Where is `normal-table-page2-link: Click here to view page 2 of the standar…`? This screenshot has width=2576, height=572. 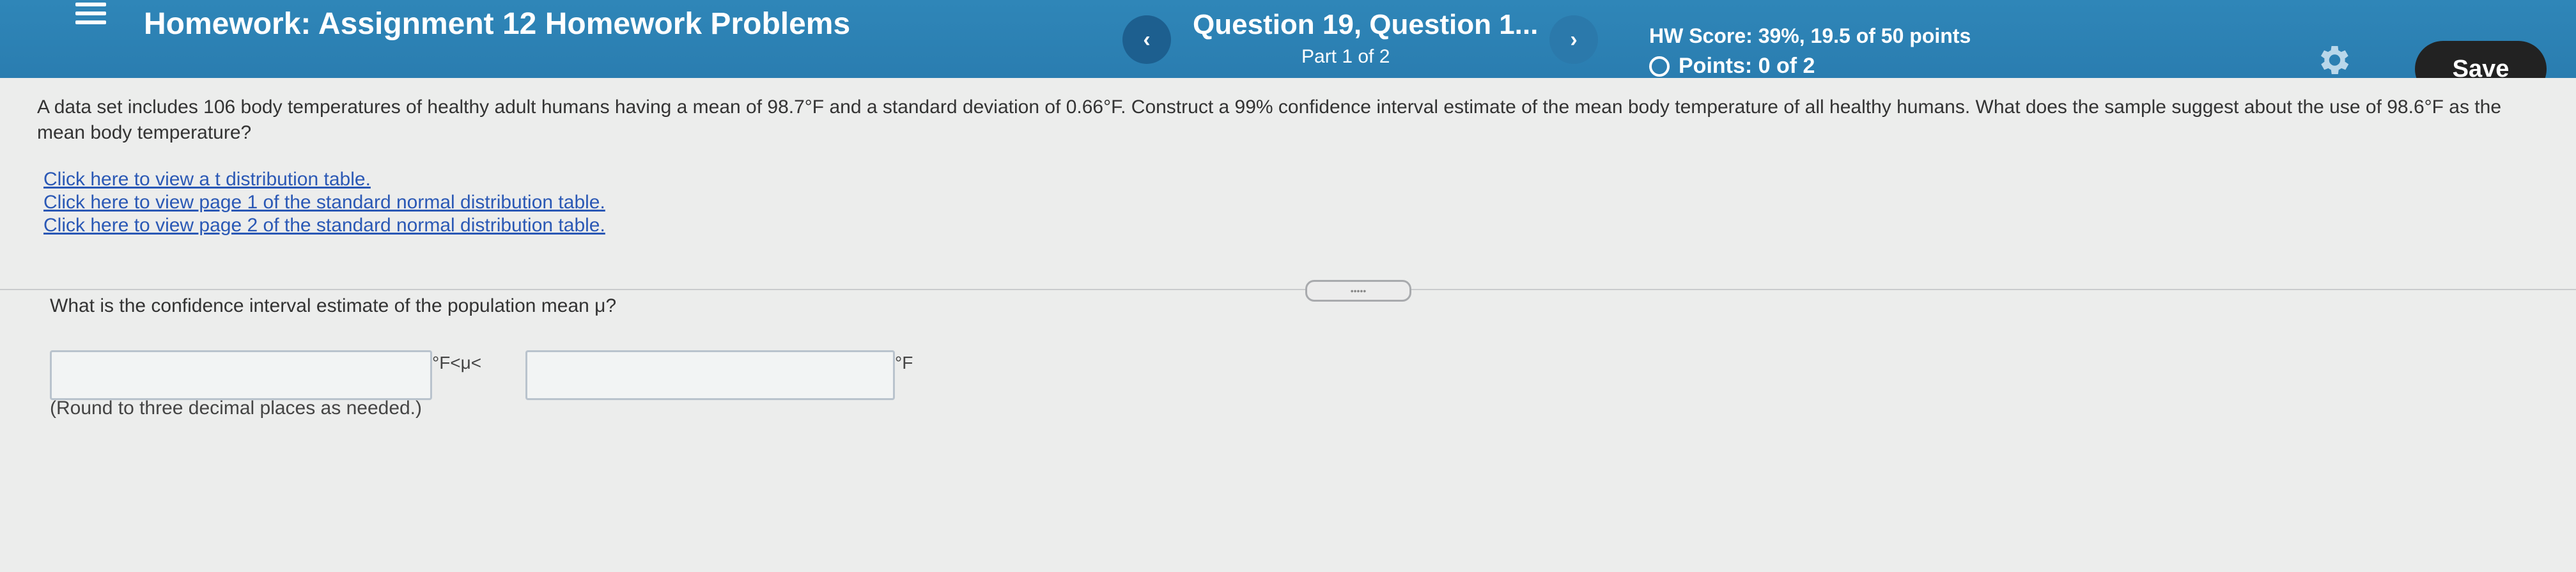 normal-table-page2-link: Click here to view page 2 of the standar… is located at coordinates (324, 225).